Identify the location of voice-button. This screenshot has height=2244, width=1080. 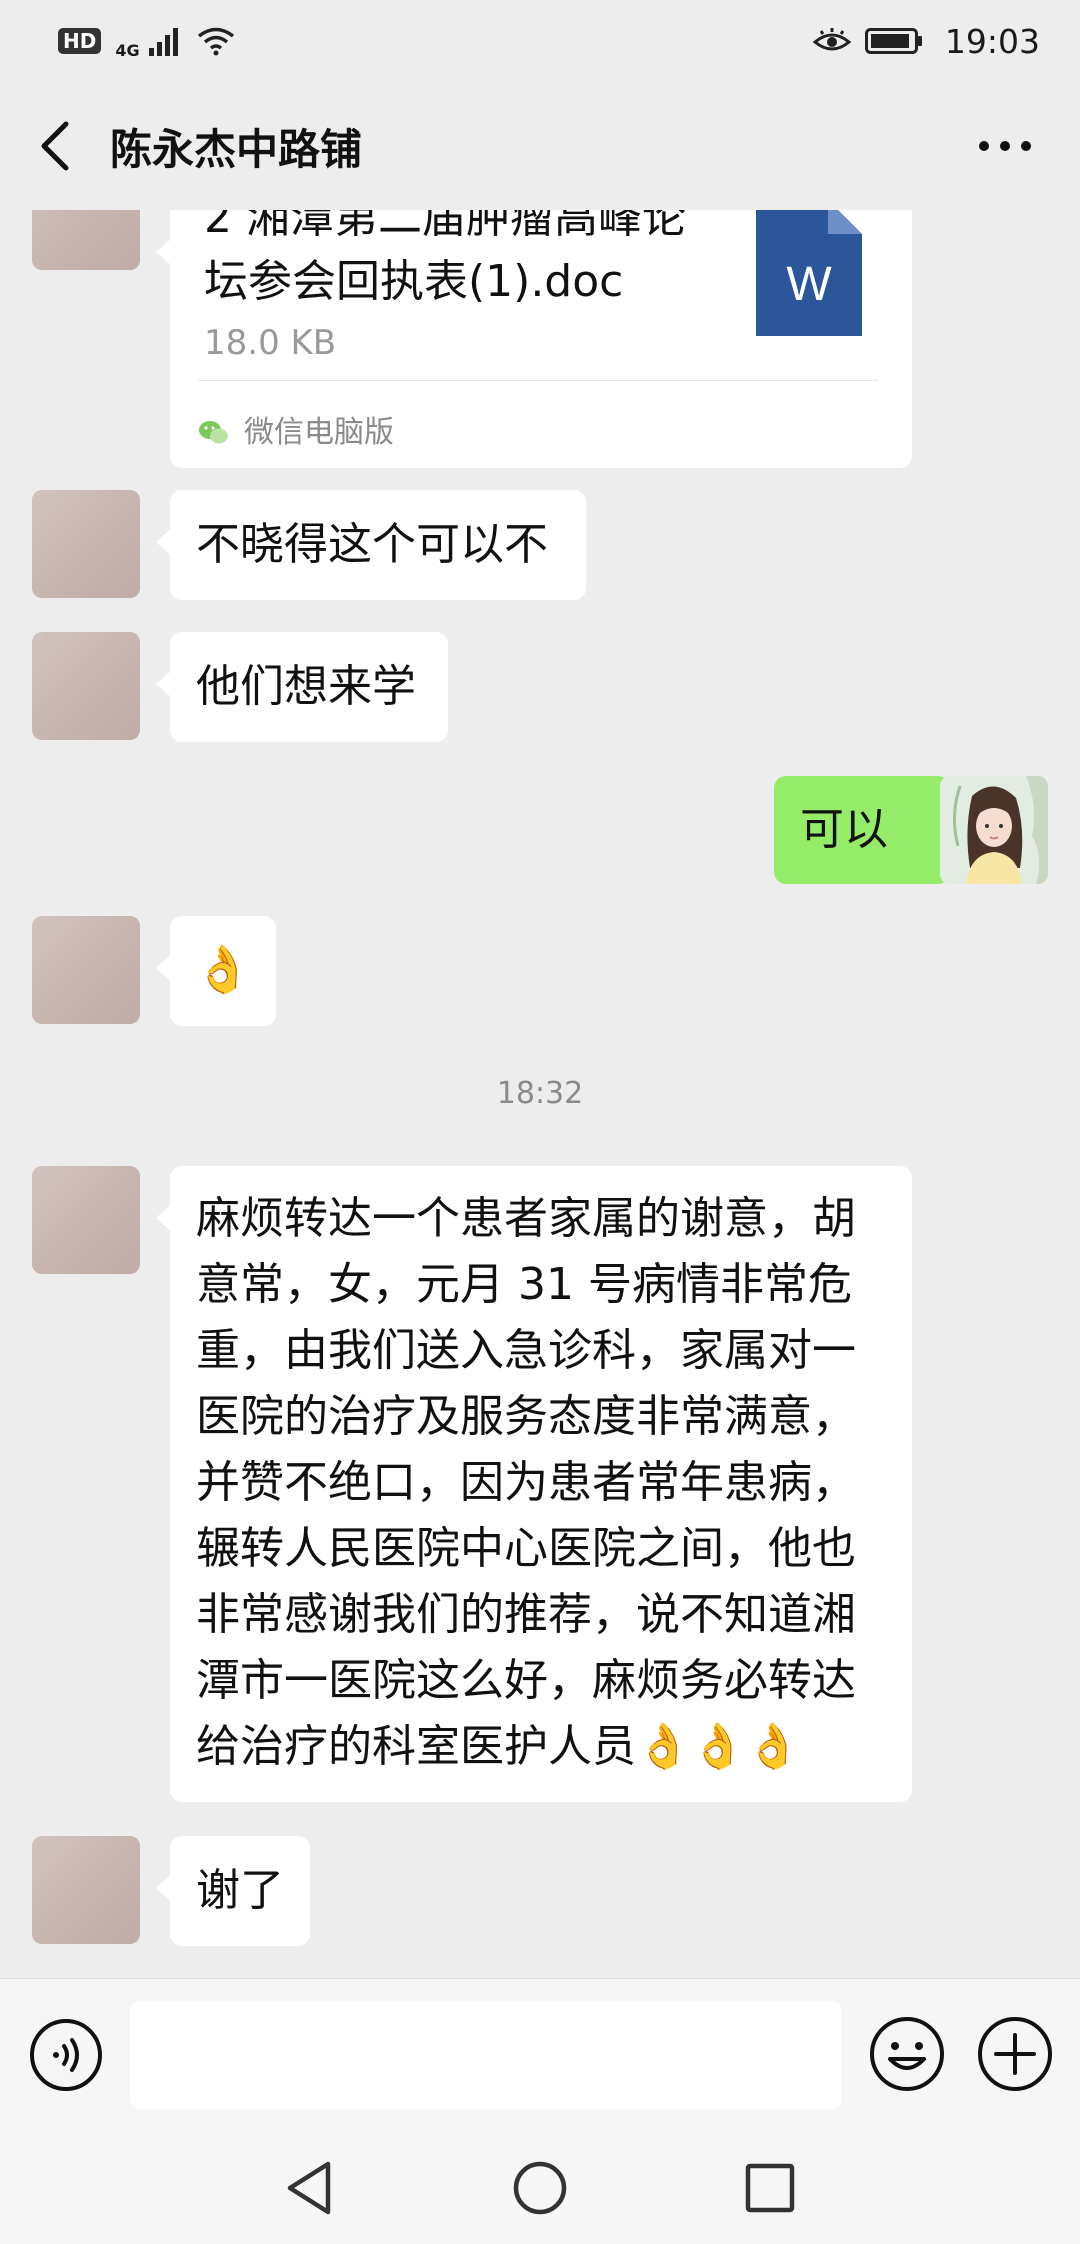
(66, 2055).